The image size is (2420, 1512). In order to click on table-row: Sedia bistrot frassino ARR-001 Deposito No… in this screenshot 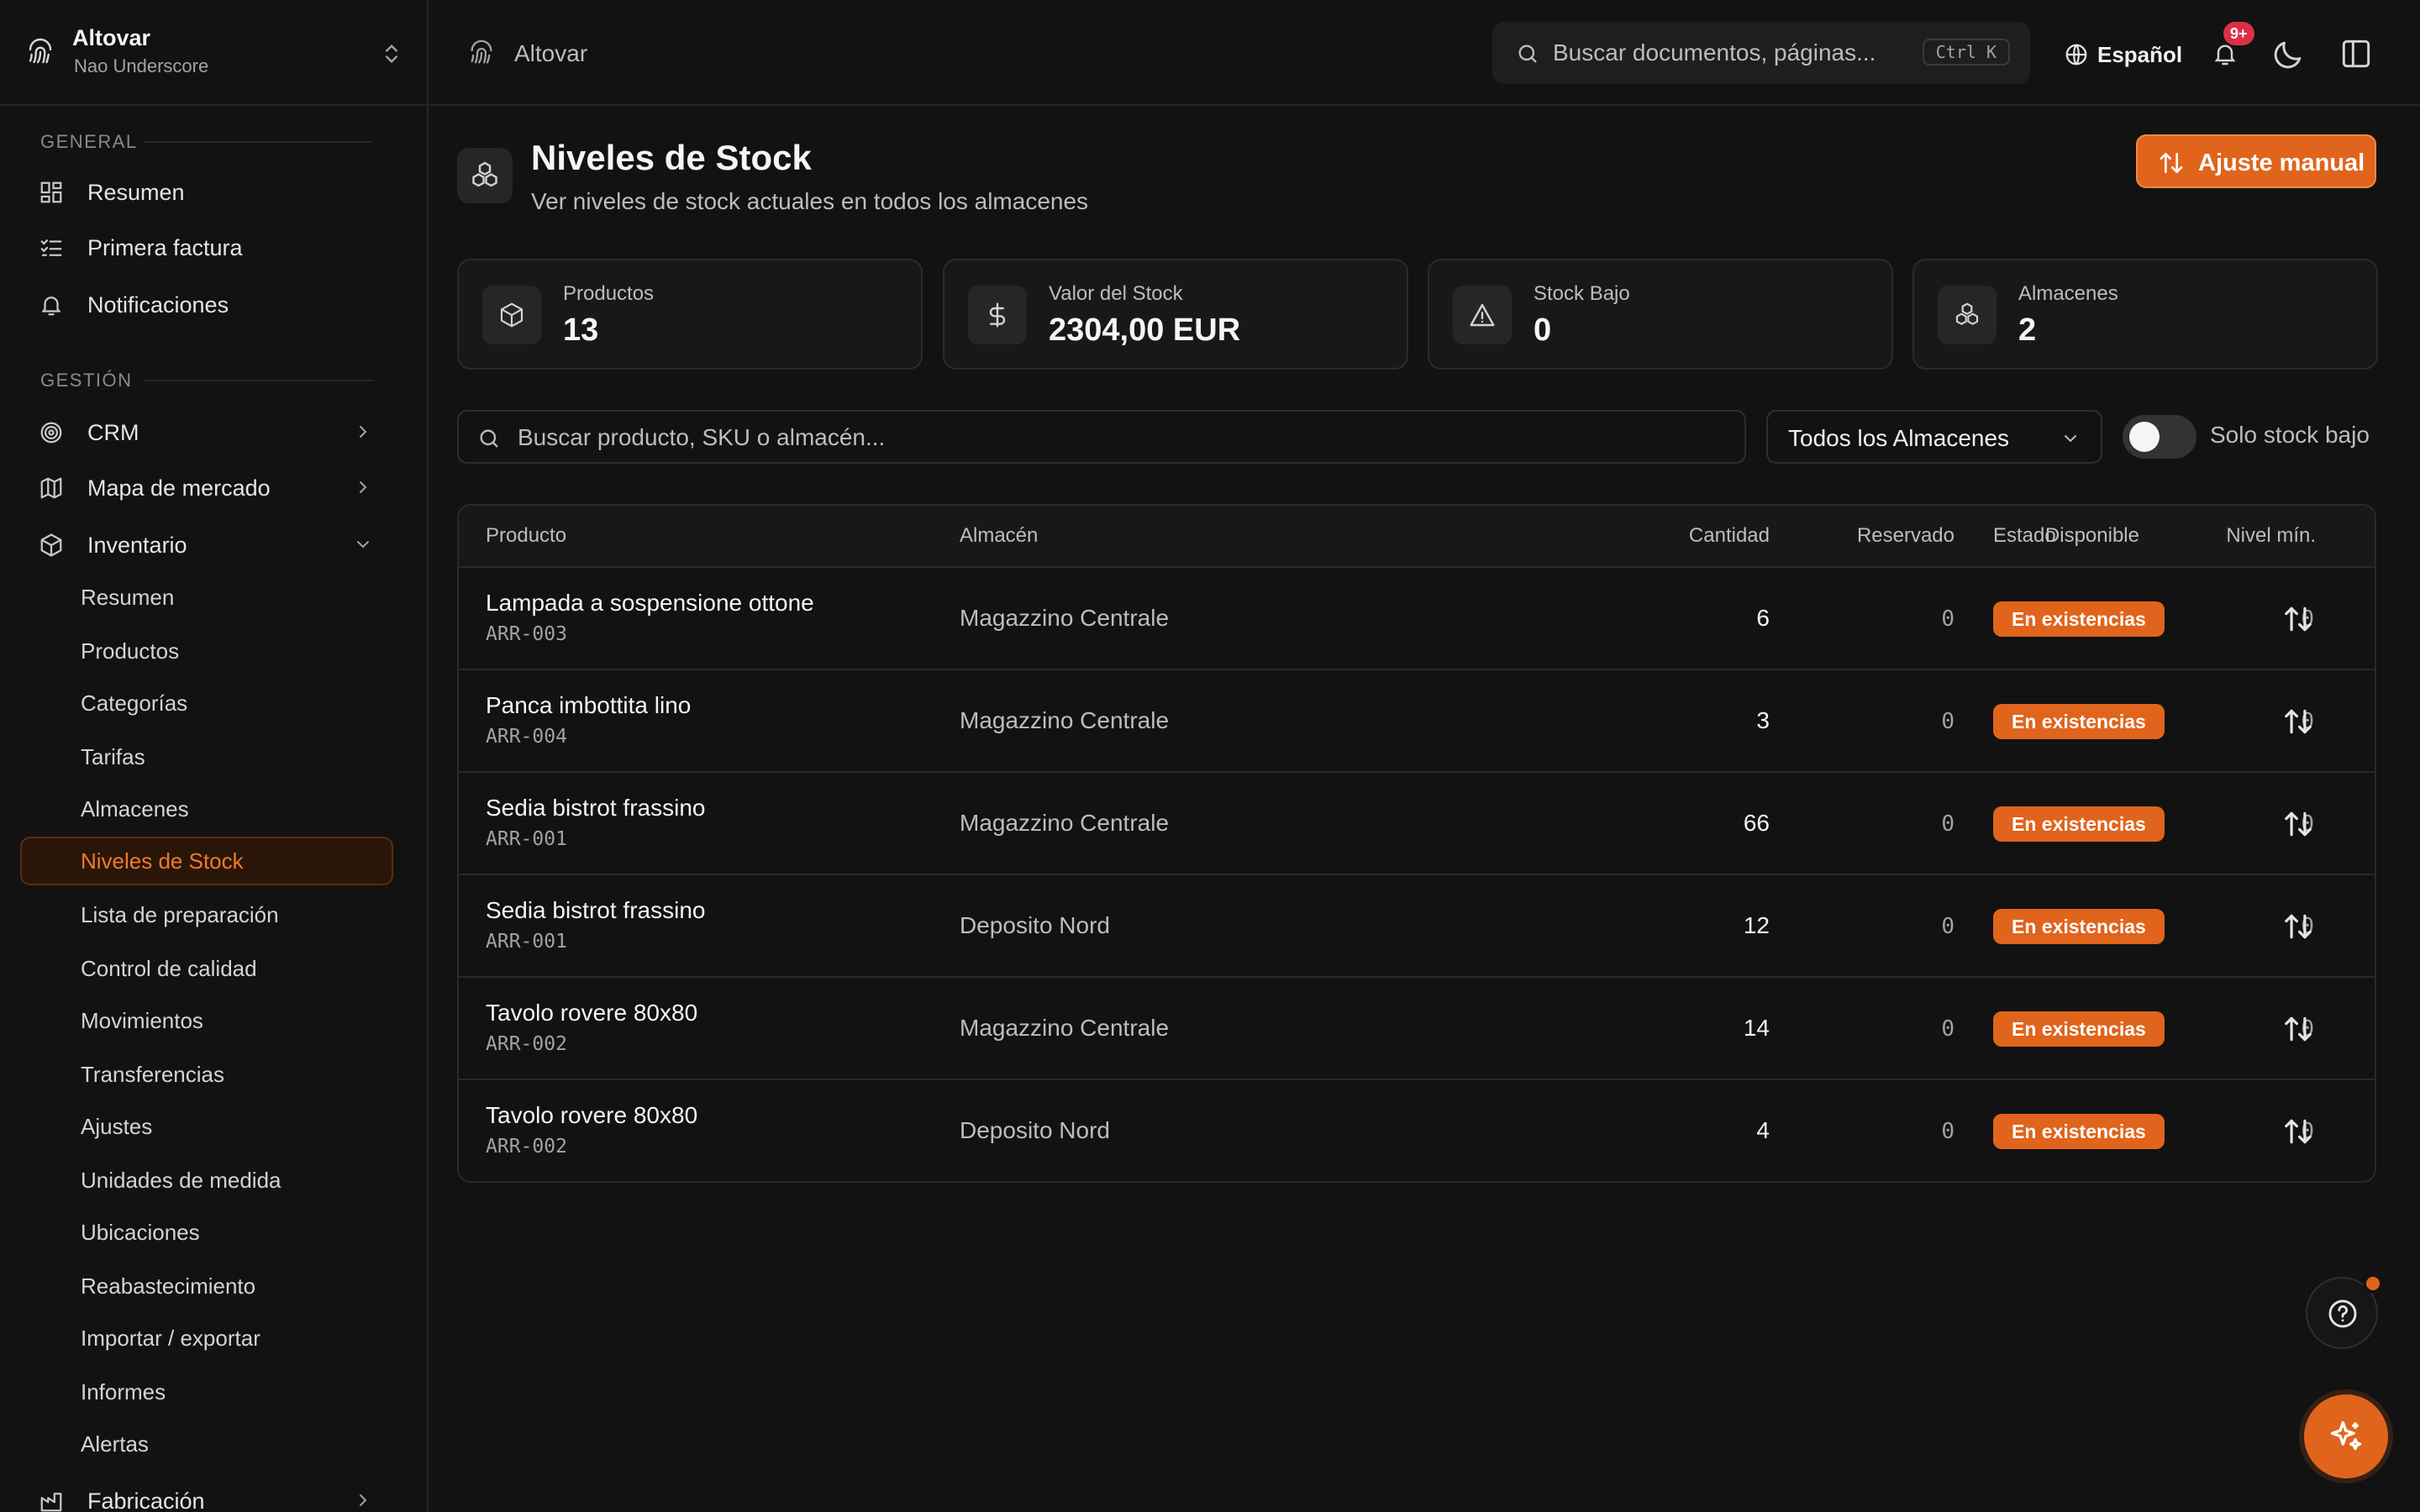, I will do `click(1417, 926)`.